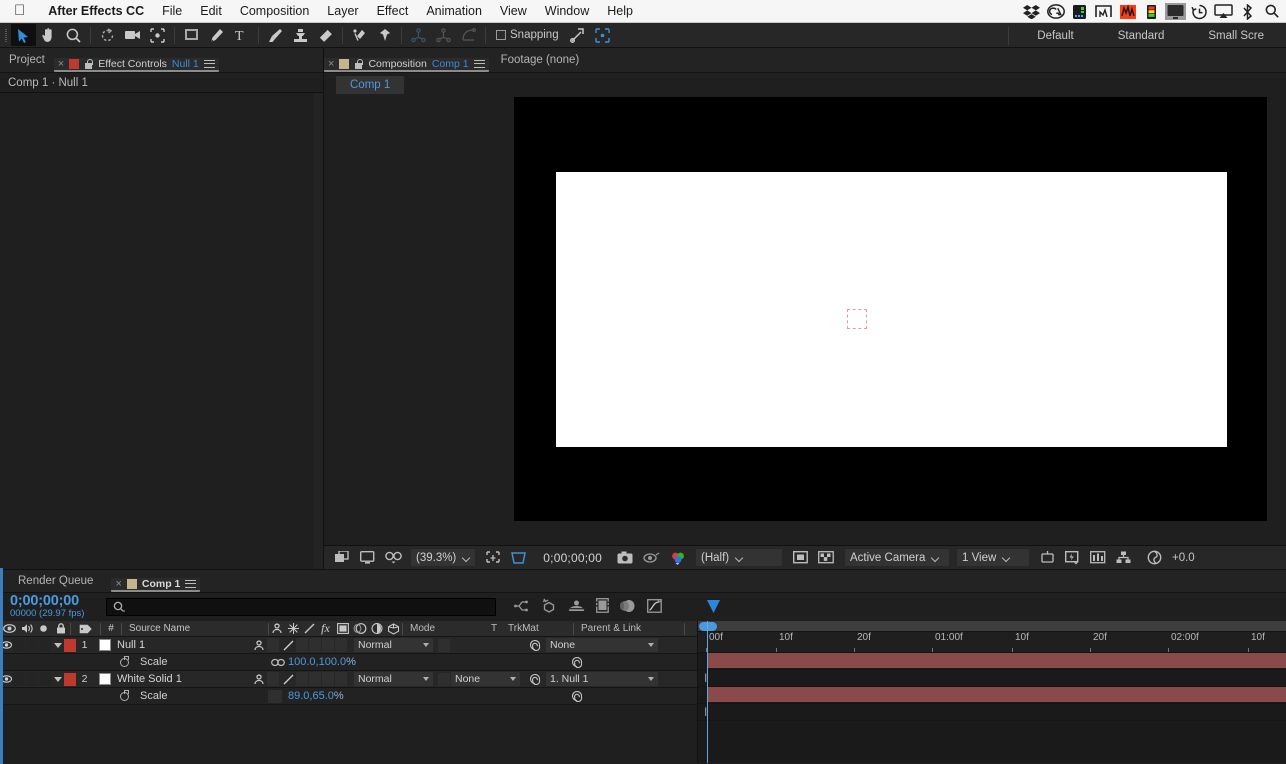 Image resolution: width=1286 pixels, height=764 pixels. Describe the element at coordinates (342, 558) in the screenshot. I see `always-preview-icon` at that location.